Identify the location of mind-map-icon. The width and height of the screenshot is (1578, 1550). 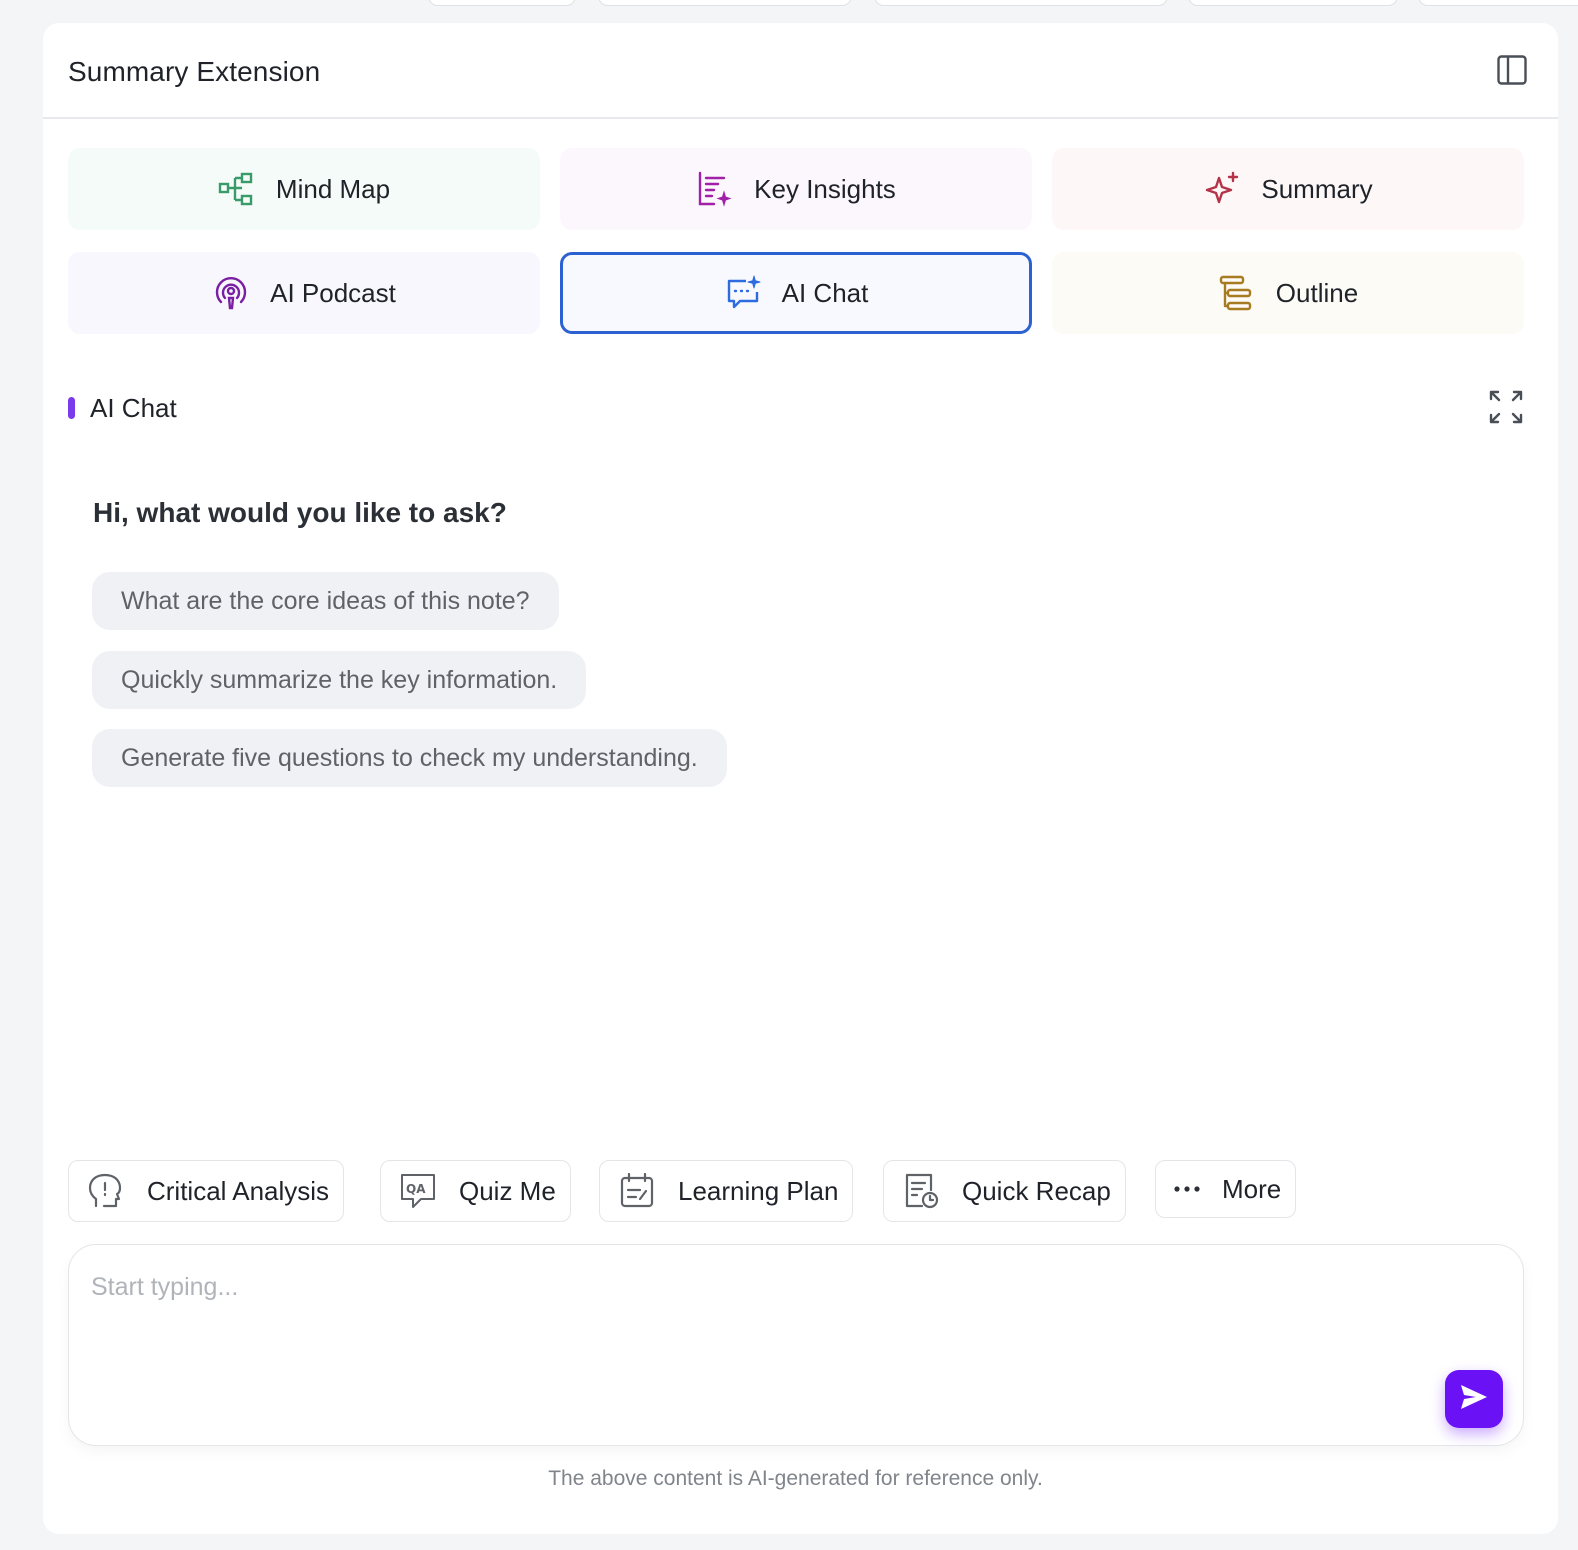
(237, 189).